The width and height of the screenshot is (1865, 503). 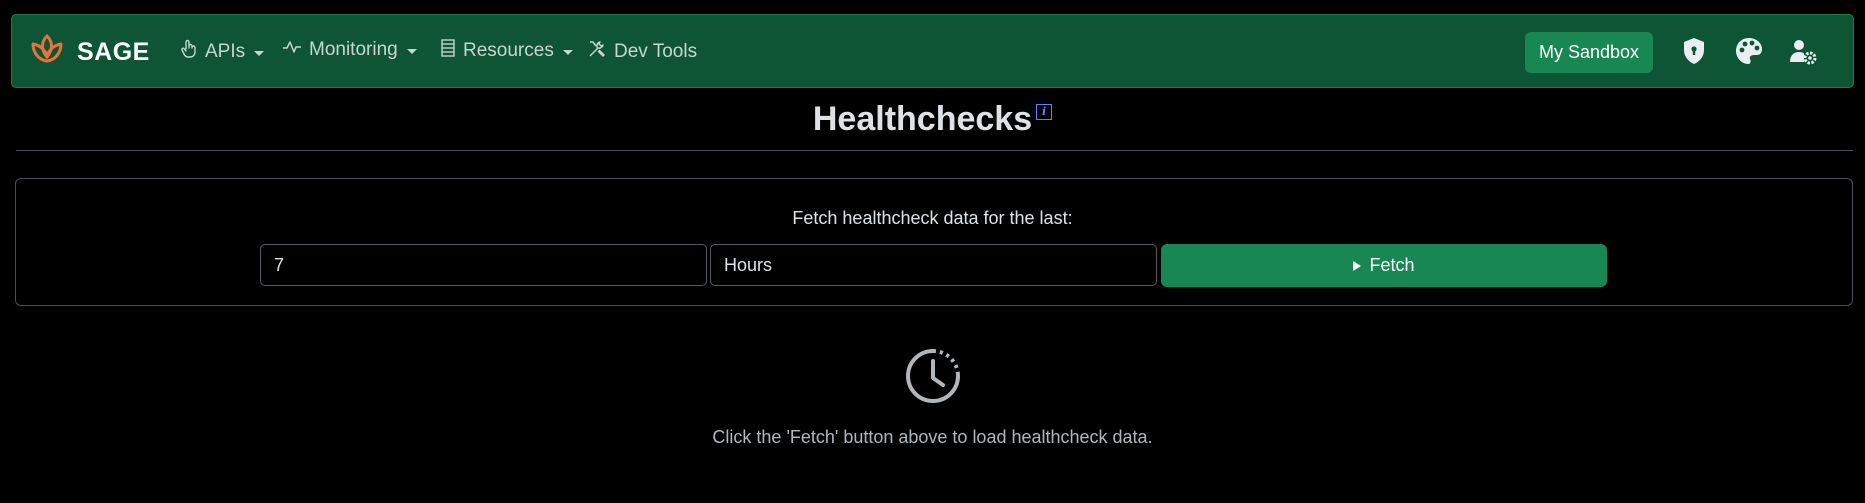 I want to click on fetch-button-label: Fetch, so click(x=1392, y=265).